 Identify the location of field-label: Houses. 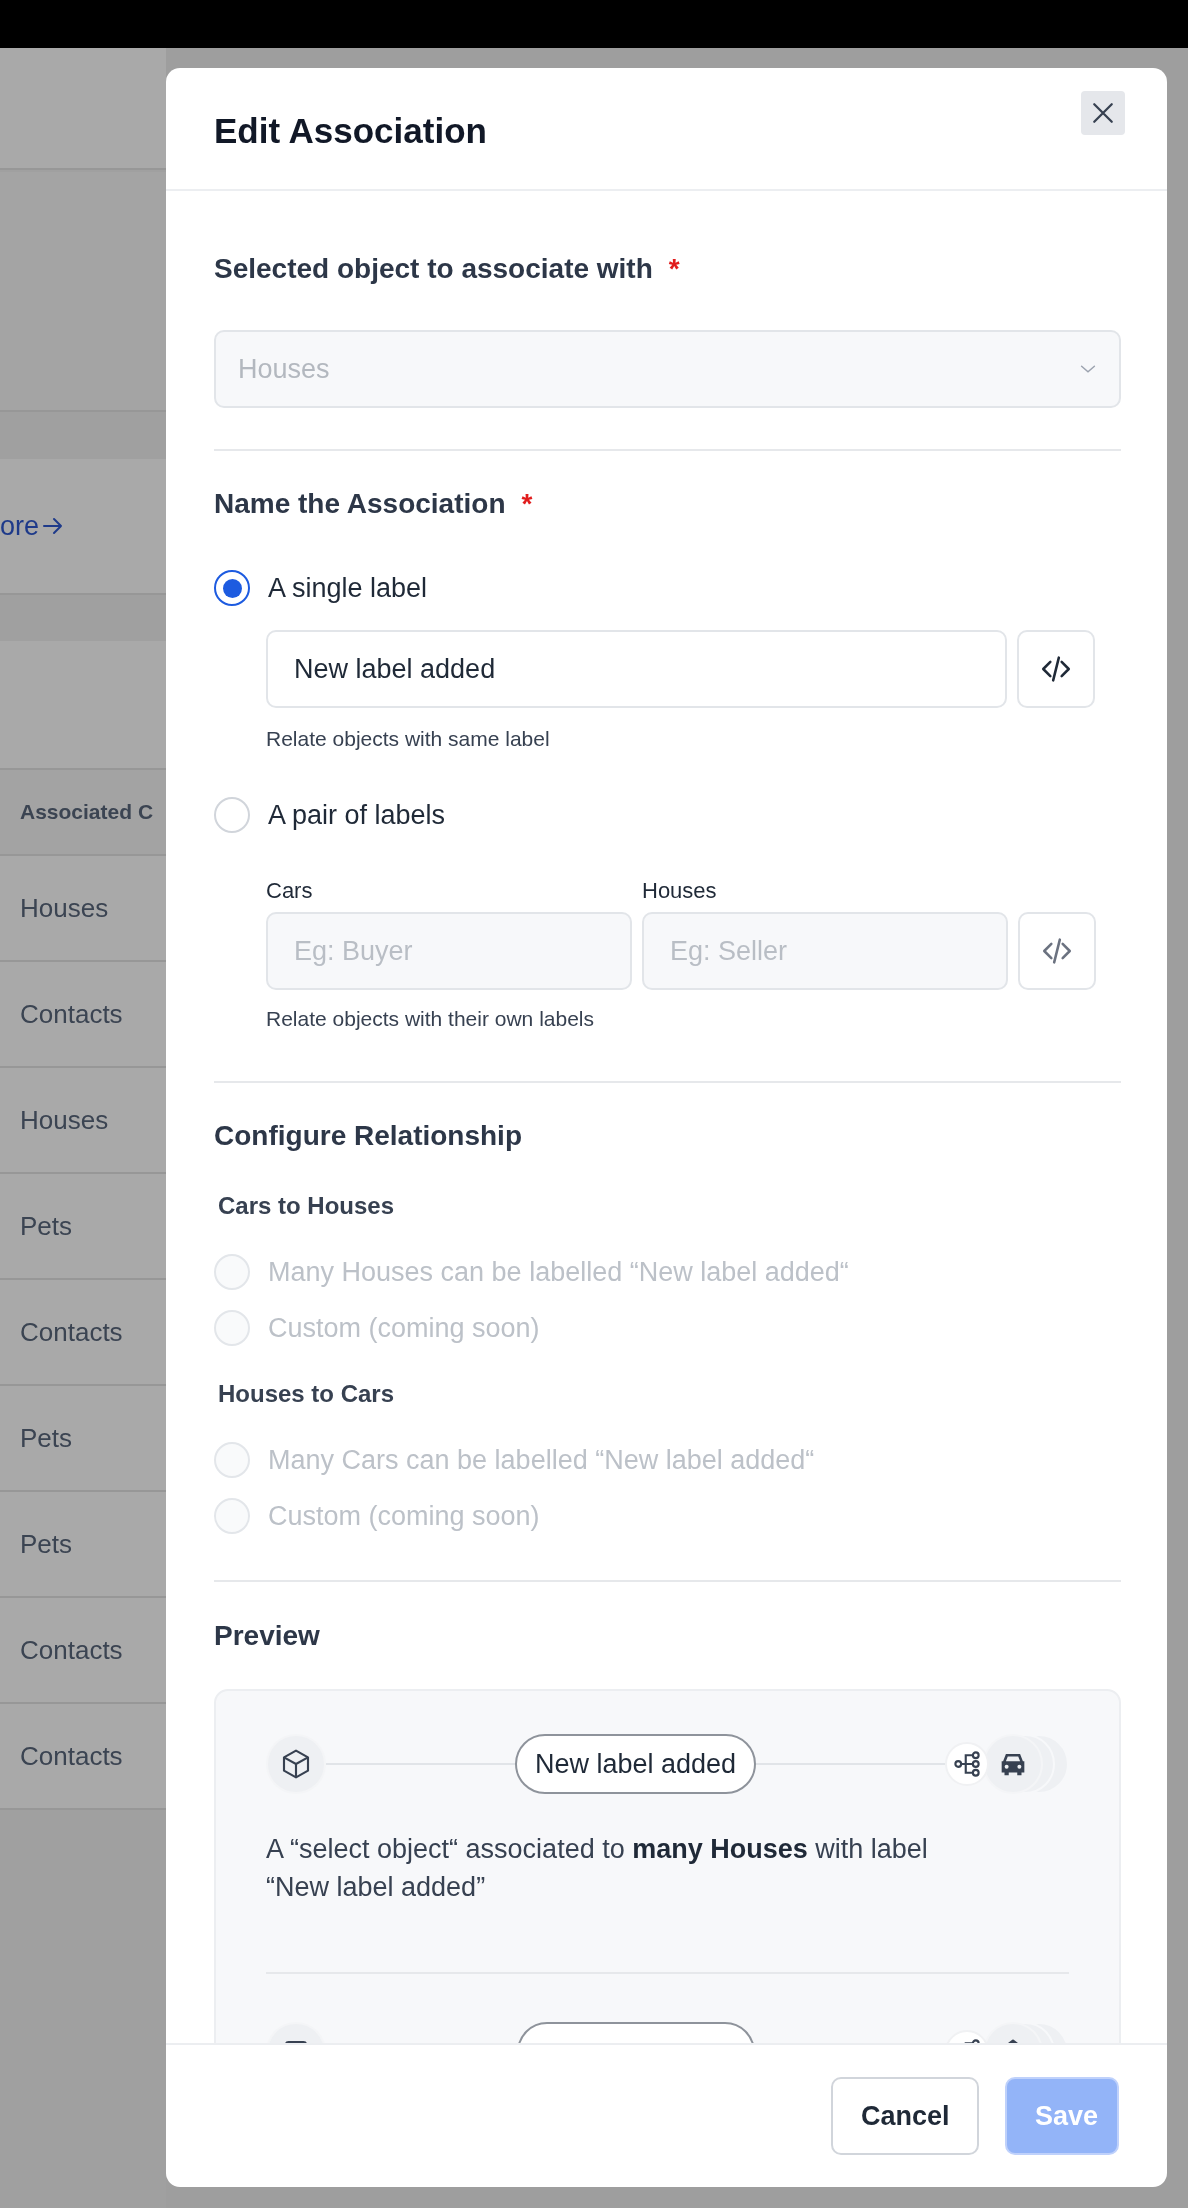
(680, 891).